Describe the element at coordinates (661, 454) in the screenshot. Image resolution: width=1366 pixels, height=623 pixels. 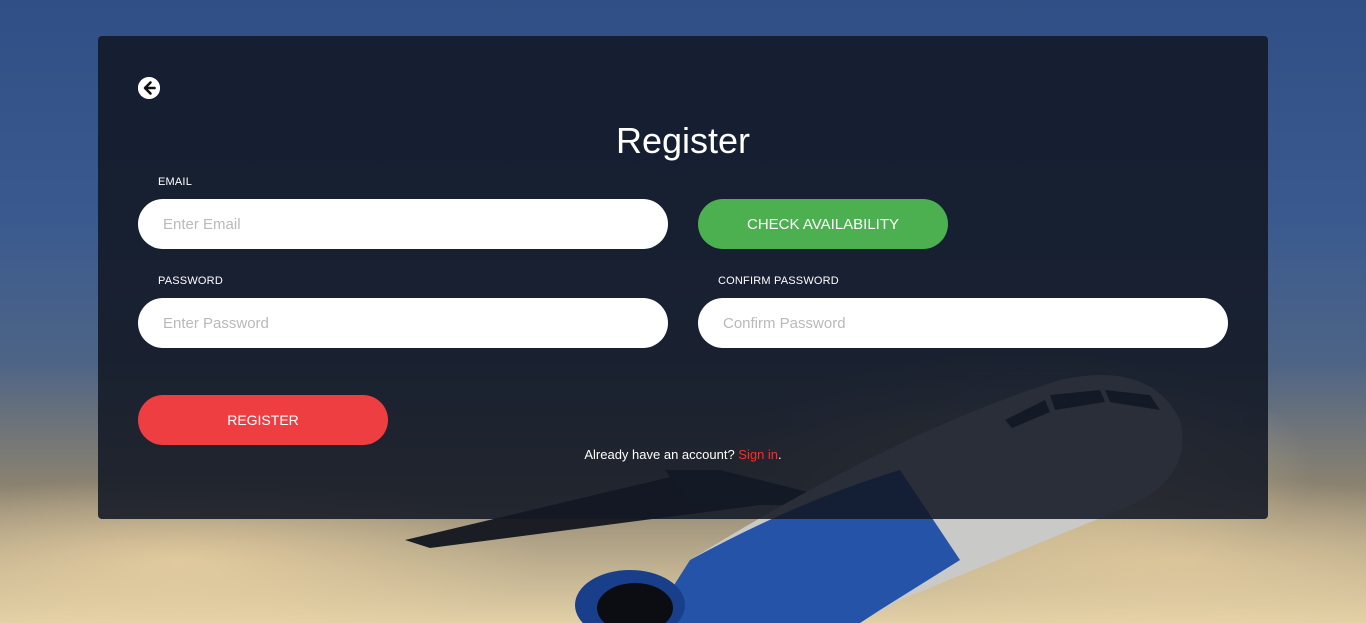
I see `signin-prompt-text: Already have an account?` at that location.